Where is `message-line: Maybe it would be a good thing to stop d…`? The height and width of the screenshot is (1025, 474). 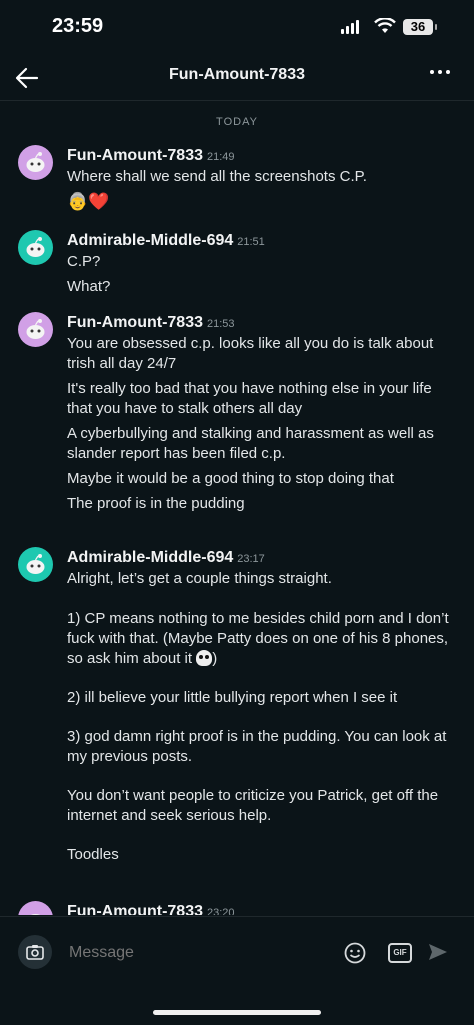 message-line: Maybe it would be a good thing to stop d… is located at coordinates (230, 478).